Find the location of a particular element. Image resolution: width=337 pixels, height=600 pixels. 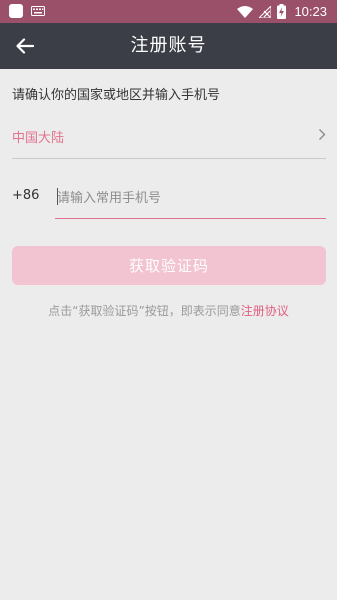

region-selector: 中国大陆 is located at coordinates (169, 138).